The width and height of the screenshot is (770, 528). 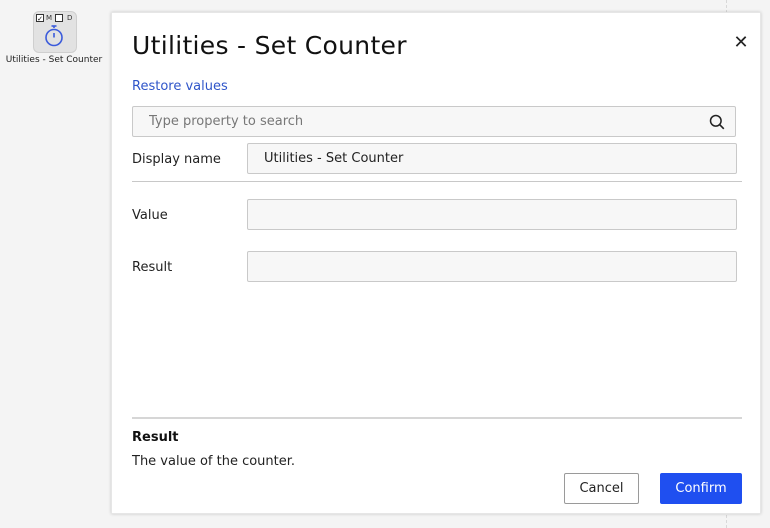 I want to click on display-name-field, so click(x=492, y=158).